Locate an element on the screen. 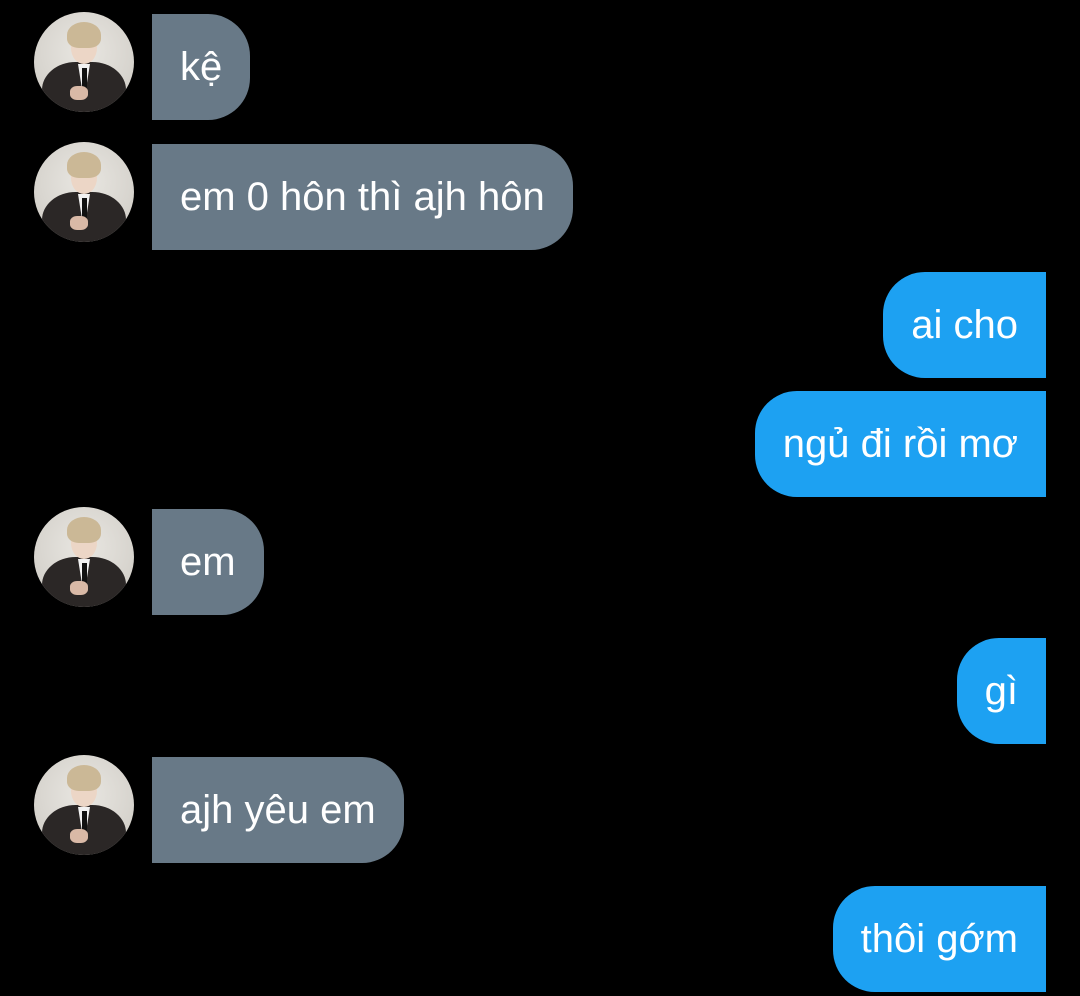  message-bubble-incoming: em is located at coordinates (208, 562).